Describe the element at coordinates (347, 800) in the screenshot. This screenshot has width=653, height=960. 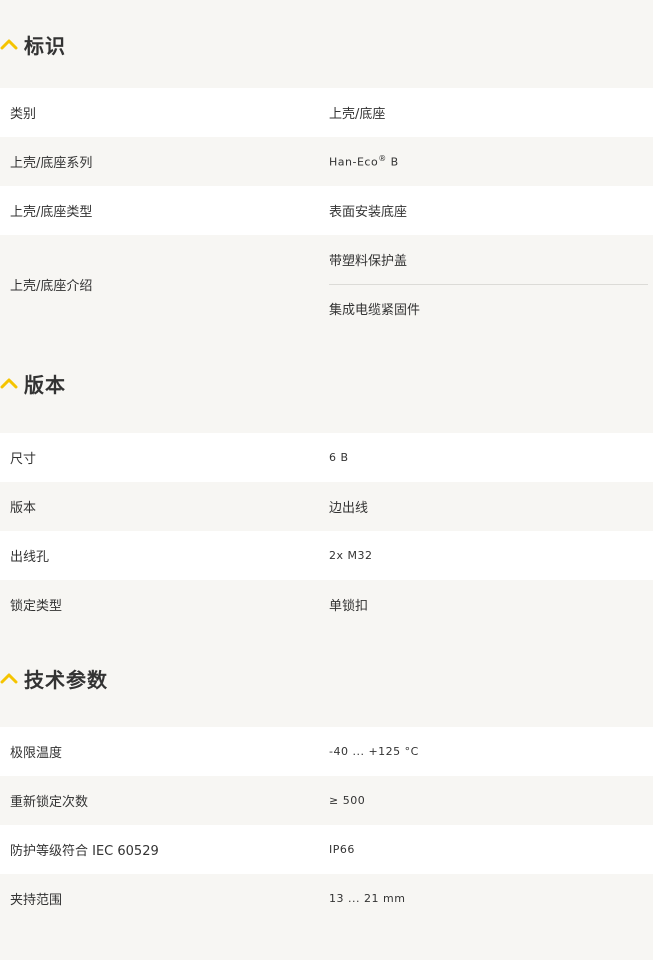
I see `spec-value: ≥ 500` at that location.